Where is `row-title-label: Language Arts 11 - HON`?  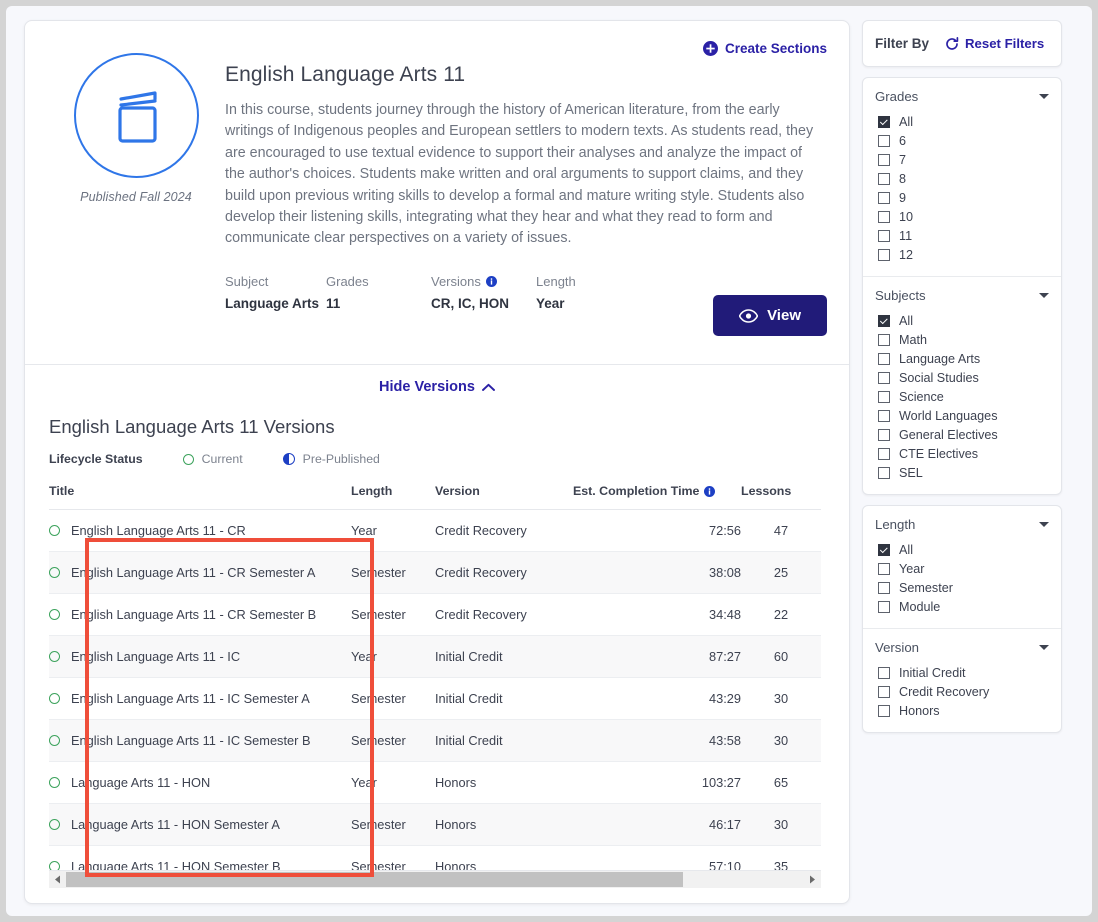
row-title-label: Language Arts 11 - HON is located at coordinates (141, 782).